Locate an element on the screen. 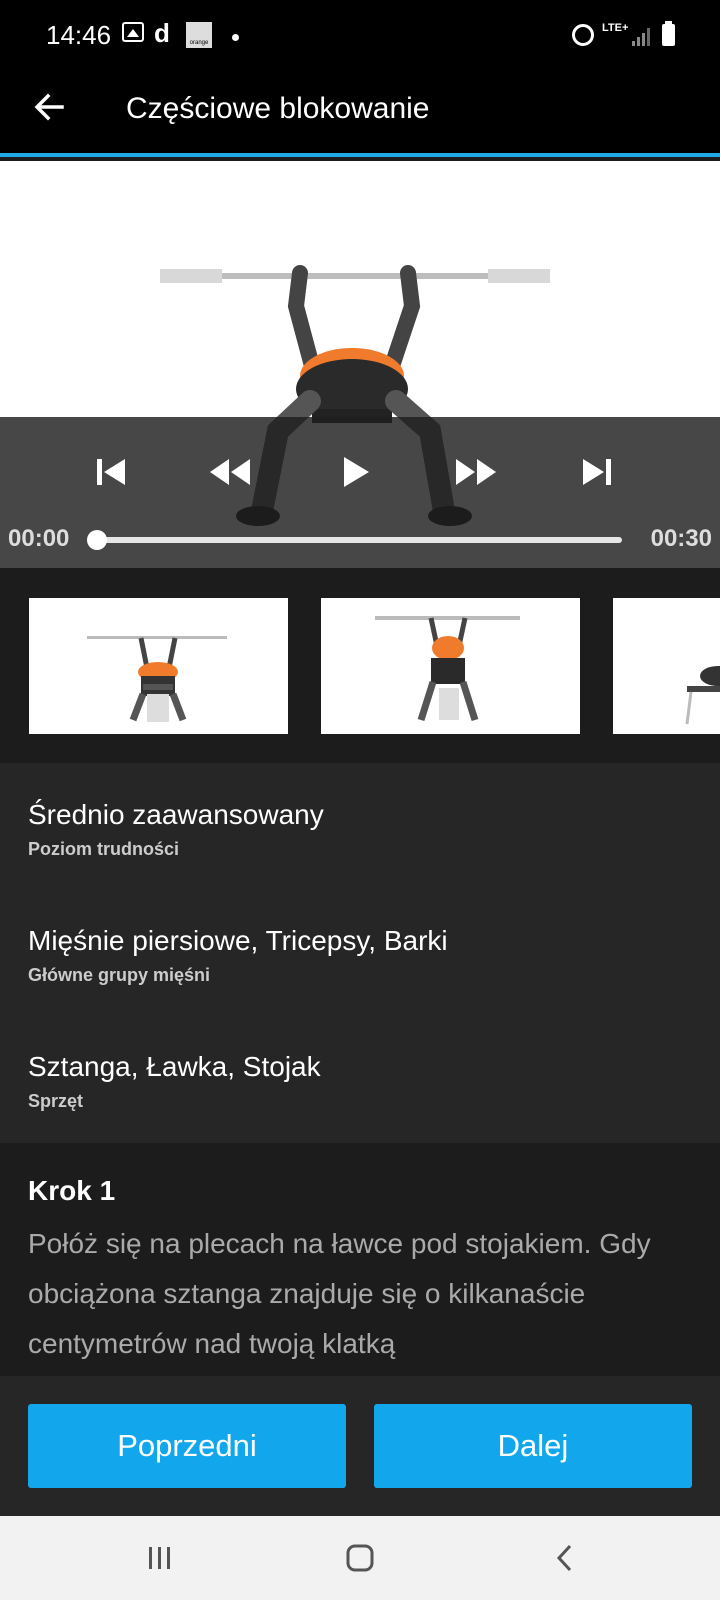  equipment-label: Sprzęt is located at coordinates (56, 1101).